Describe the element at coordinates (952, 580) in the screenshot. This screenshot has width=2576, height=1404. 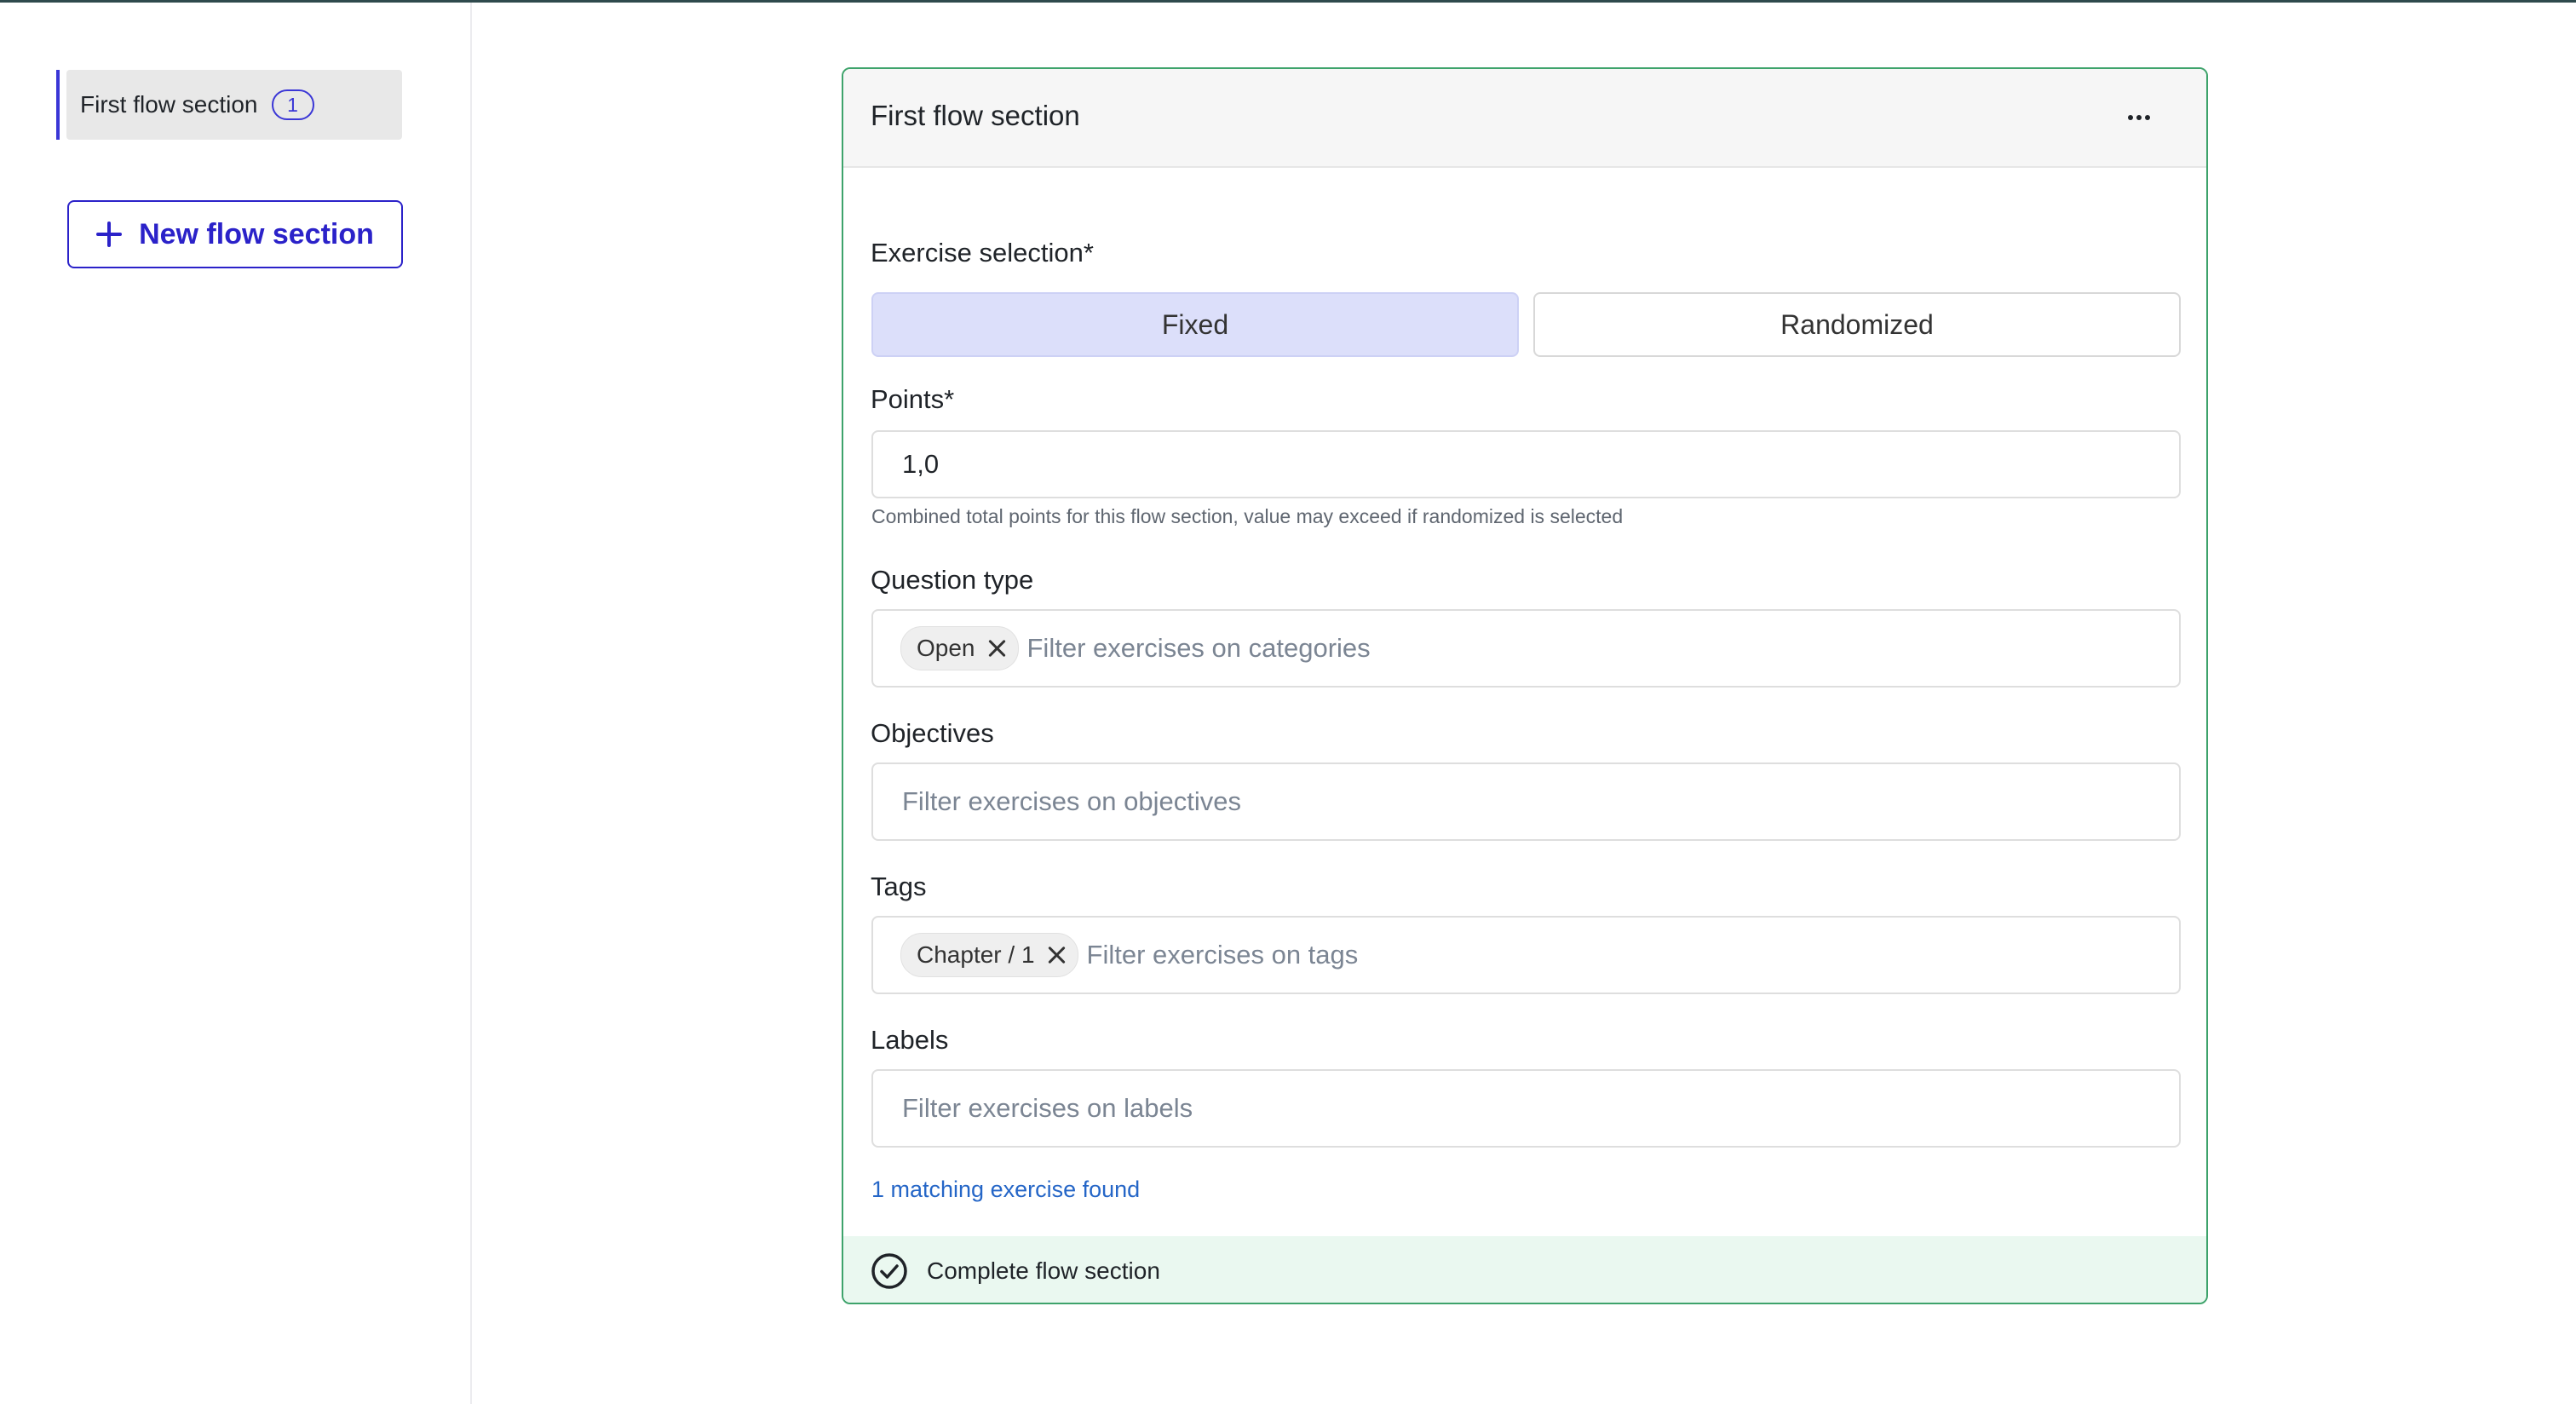
I see `question-type-label: Question type` at that location.